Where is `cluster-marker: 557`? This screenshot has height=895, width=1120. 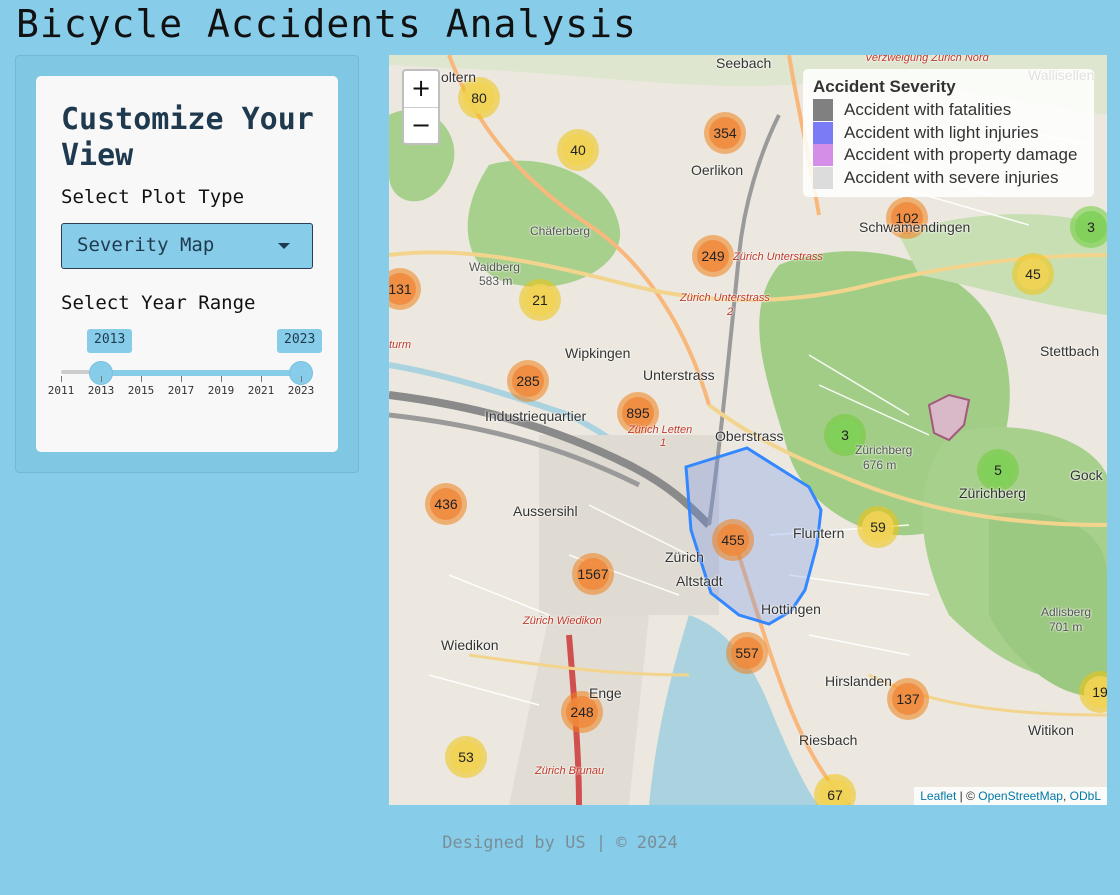
cluster-marker: 557 is located at coordinates (747, 653).